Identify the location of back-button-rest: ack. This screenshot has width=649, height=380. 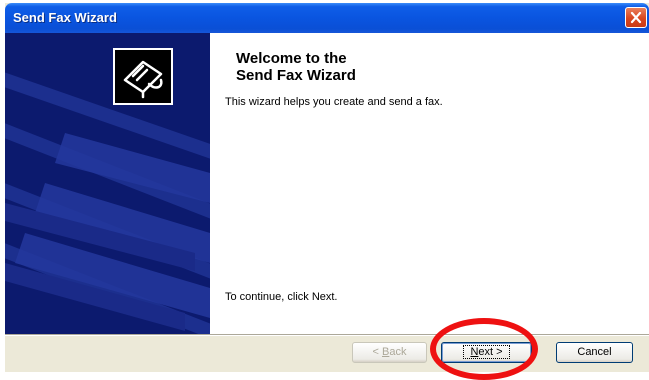
(398, 352).